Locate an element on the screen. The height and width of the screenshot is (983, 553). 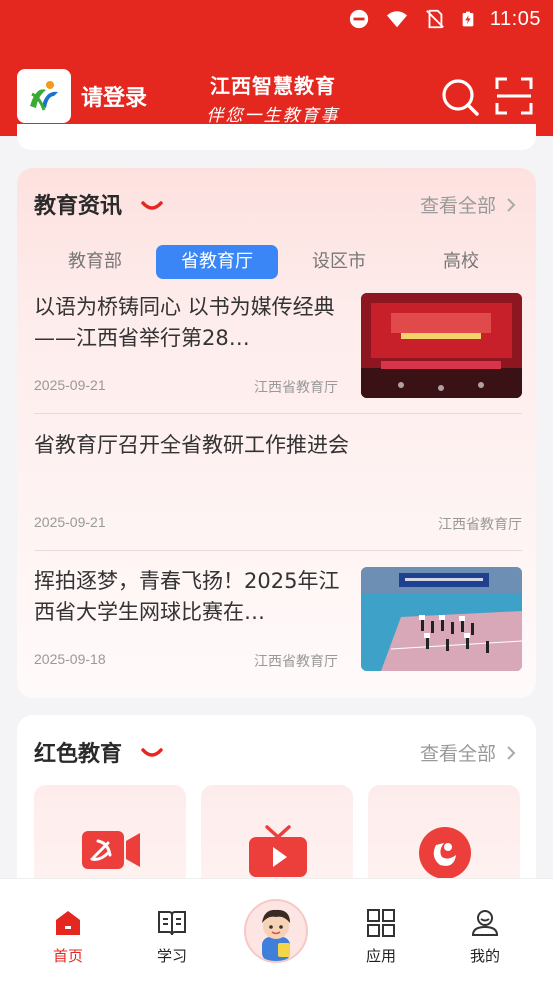
status-time: 11:05 is located at coordinates (515, 18).